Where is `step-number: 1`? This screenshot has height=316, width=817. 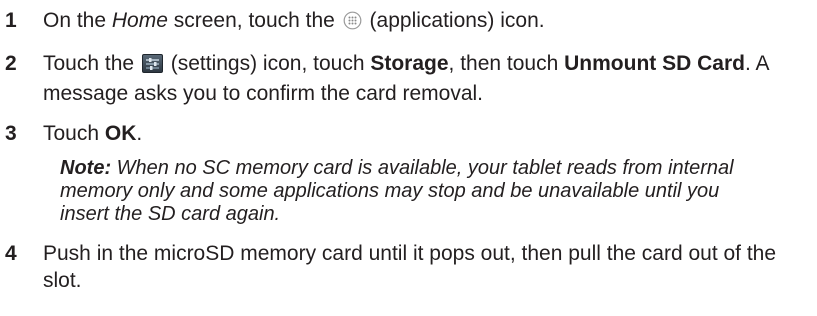 step-number: 1 is located at coordinates (11, 20).